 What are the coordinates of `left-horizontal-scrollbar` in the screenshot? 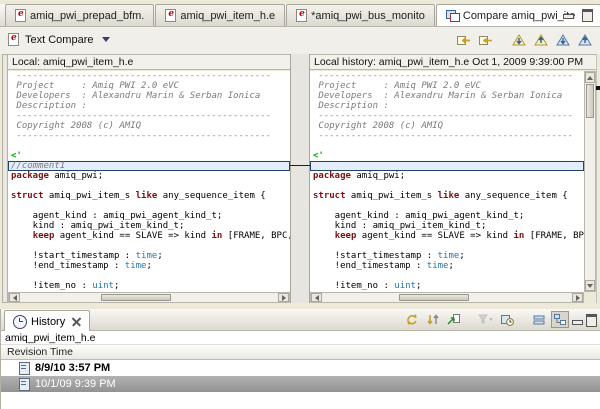 It's located at (149, 297).